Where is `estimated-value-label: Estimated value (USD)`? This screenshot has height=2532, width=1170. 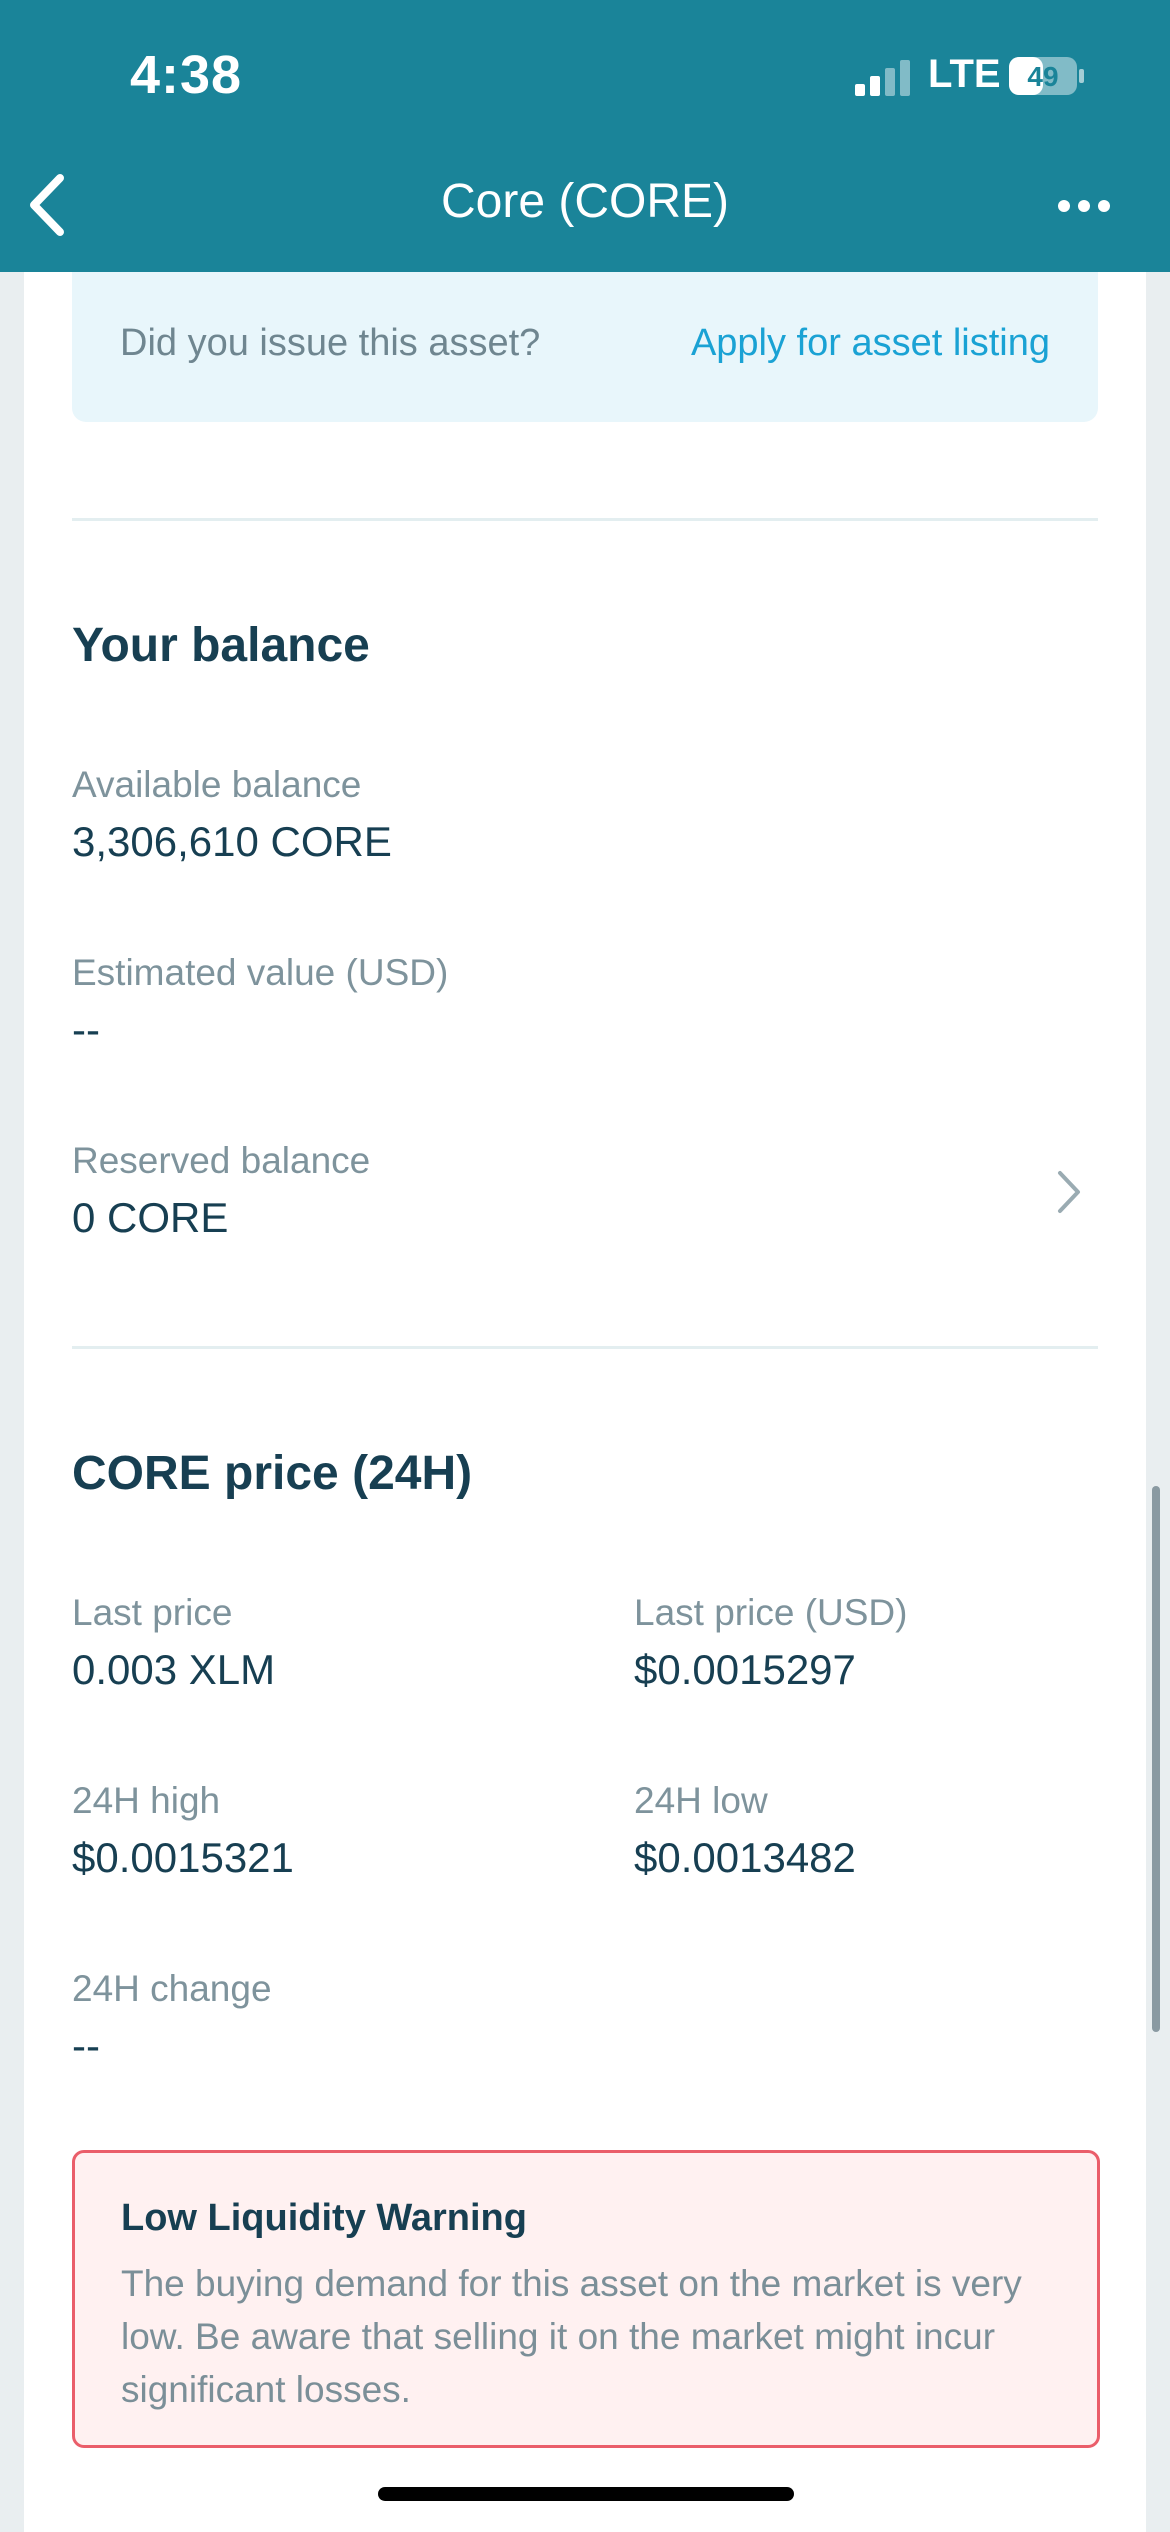 estimated-value-label: Estimated value (USD) is located at coordinates (260, 972).